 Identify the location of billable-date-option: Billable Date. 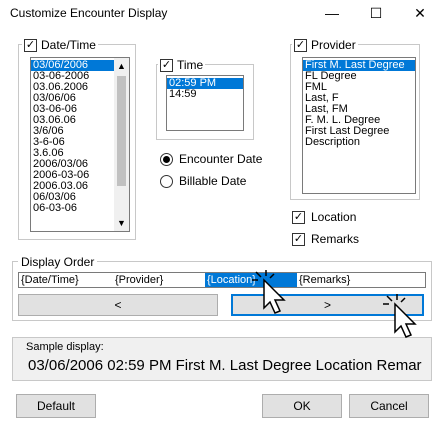
(203, 181).